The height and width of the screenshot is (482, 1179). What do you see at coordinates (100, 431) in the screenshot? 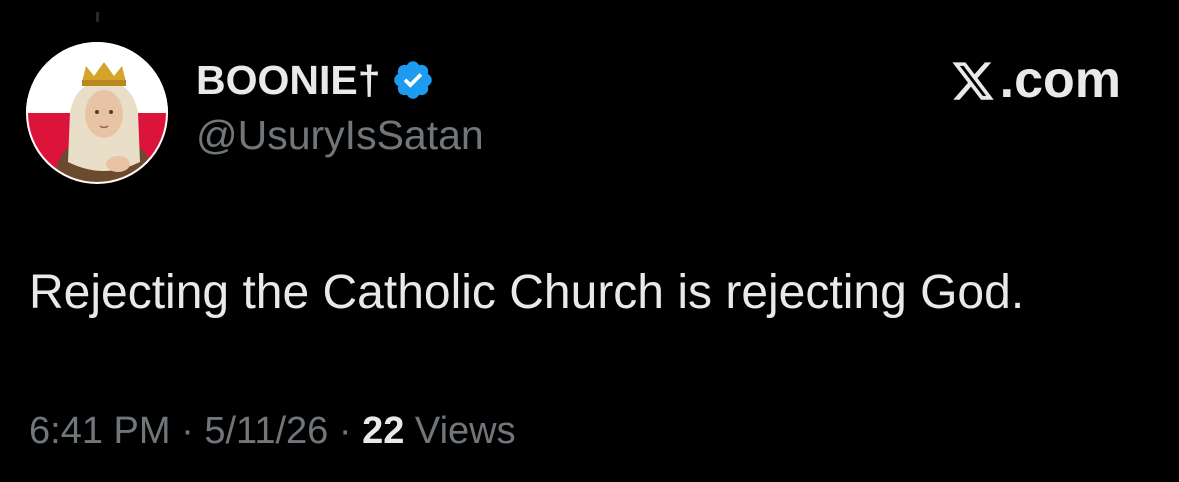
I see `tweet-time: 6:41 PM` at bounding box center [100, 431].